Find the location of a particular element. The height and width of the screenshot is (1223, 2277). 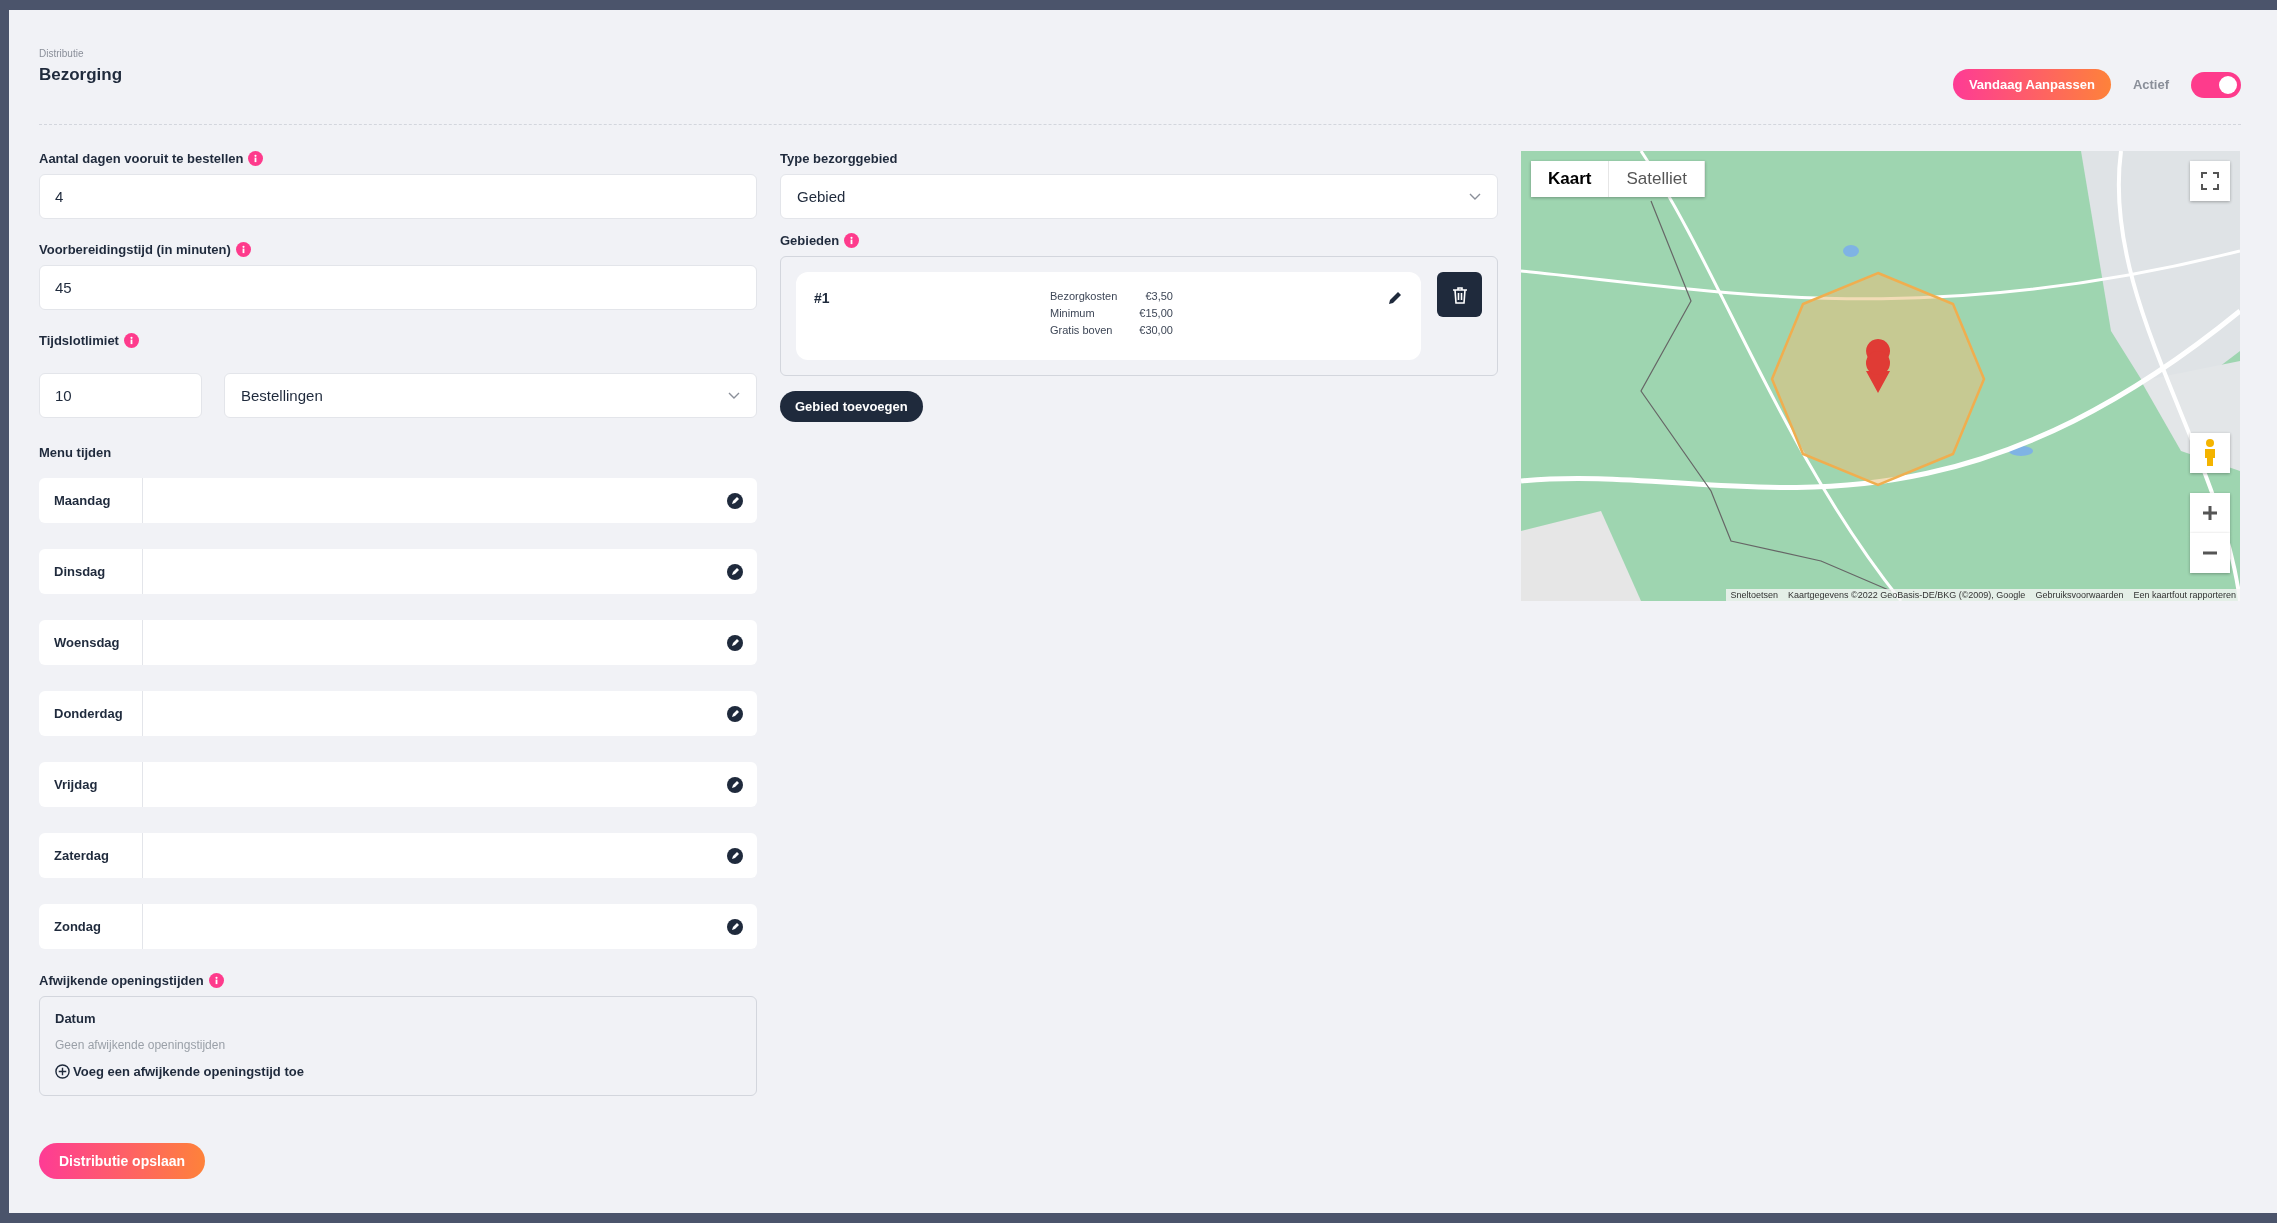

field-label: Aantal dagen vooruit te bestellen is located at coordinates (141, 158).